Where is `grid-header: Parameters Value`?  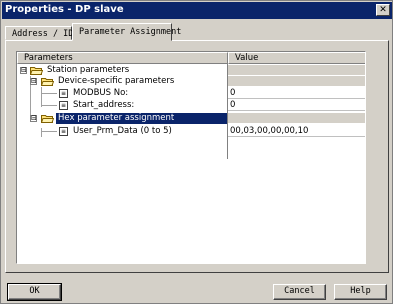 grid-header: Parameters Value is located at coordinates (191, 58).